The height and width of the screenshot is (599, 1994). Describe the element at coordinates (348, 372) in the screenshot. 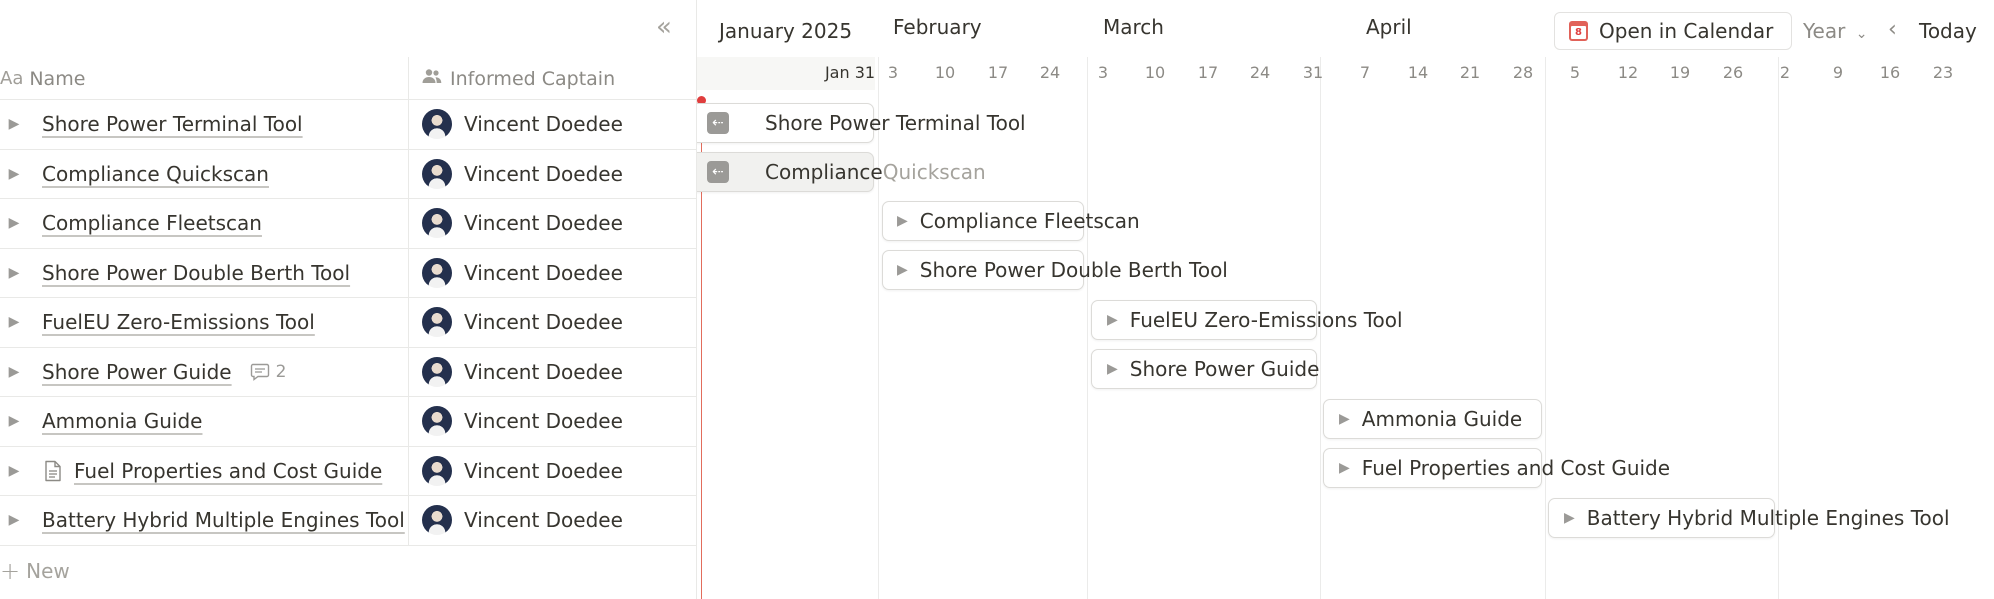

I see `table-row: ▶ Shore Power Guide 2 Vincent Doedee` at that location.